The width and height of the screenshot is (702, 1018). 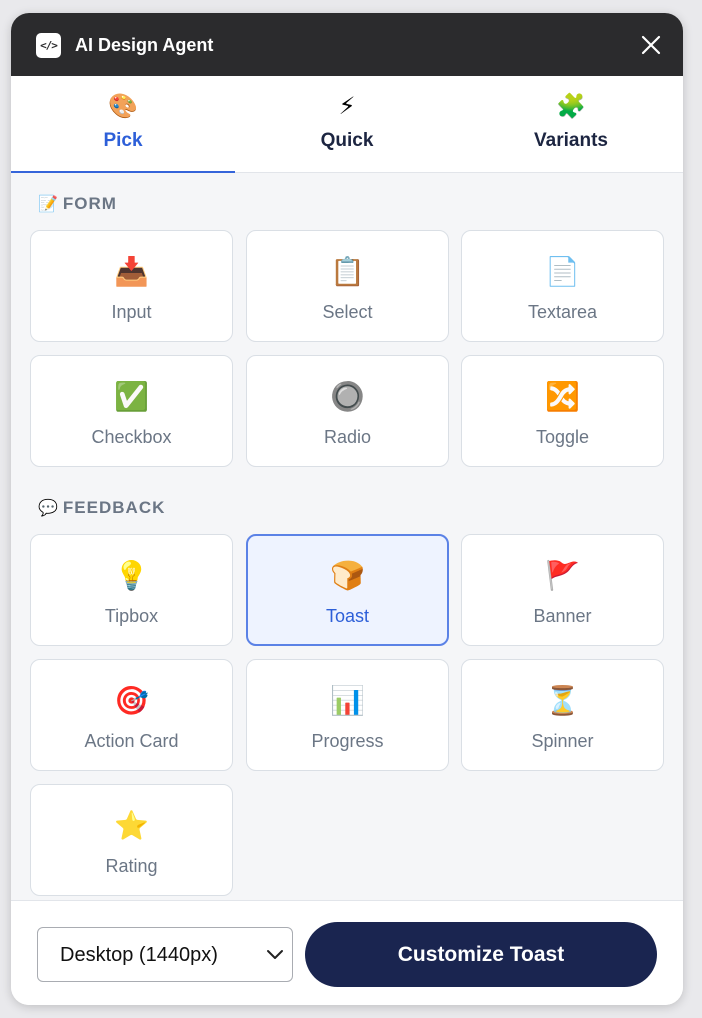 I want to click on palette-icon: 🎨, so click(x=123, y=106).